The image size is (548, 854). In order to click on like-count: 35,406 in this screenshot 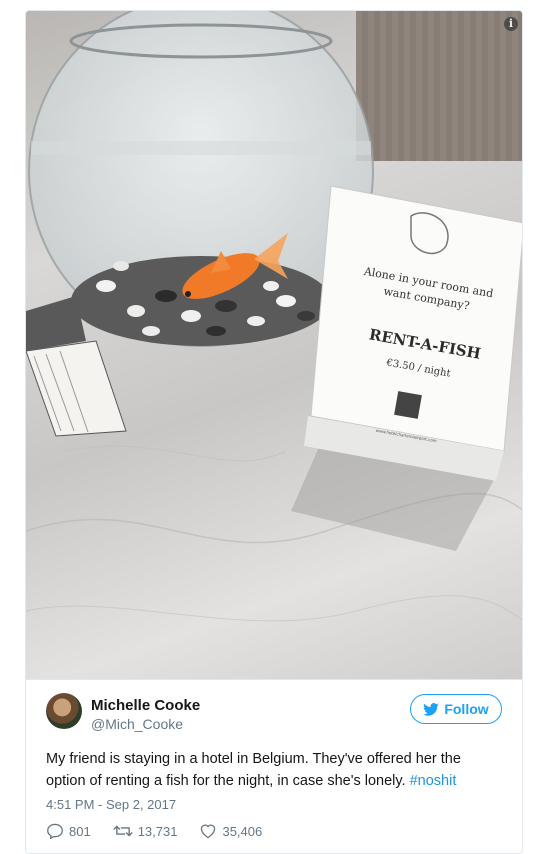, I will do `click(242, 831)`.